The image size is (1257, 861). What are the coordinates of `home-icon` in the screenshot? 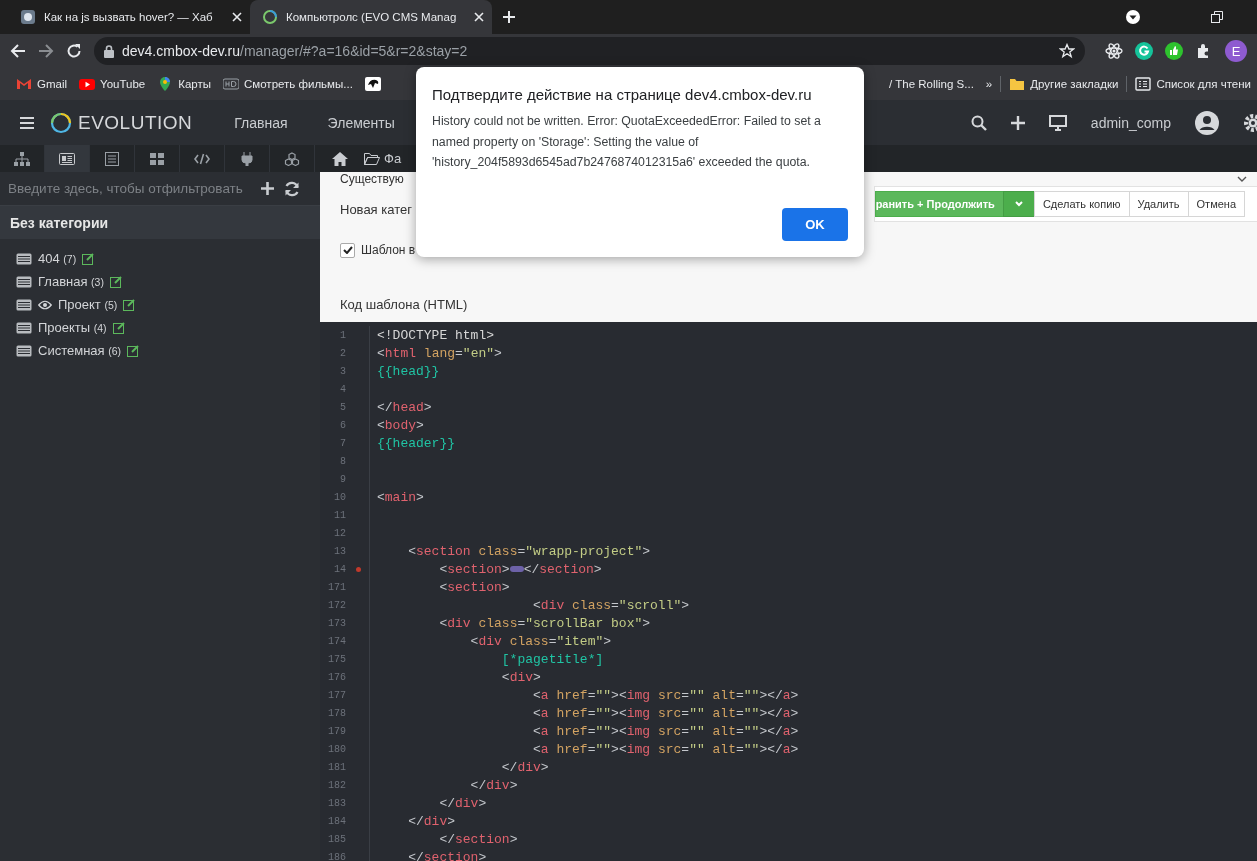 It's located at (340, 158).